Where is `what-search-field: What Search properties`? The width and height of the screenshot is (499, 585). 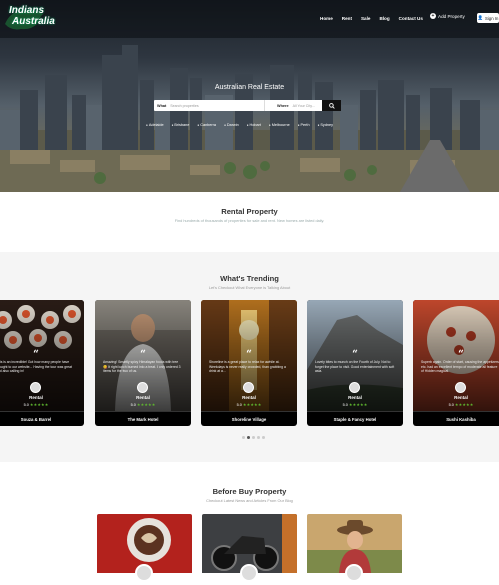 what-search-field: What Search properties is located at coordinates (209, 105).